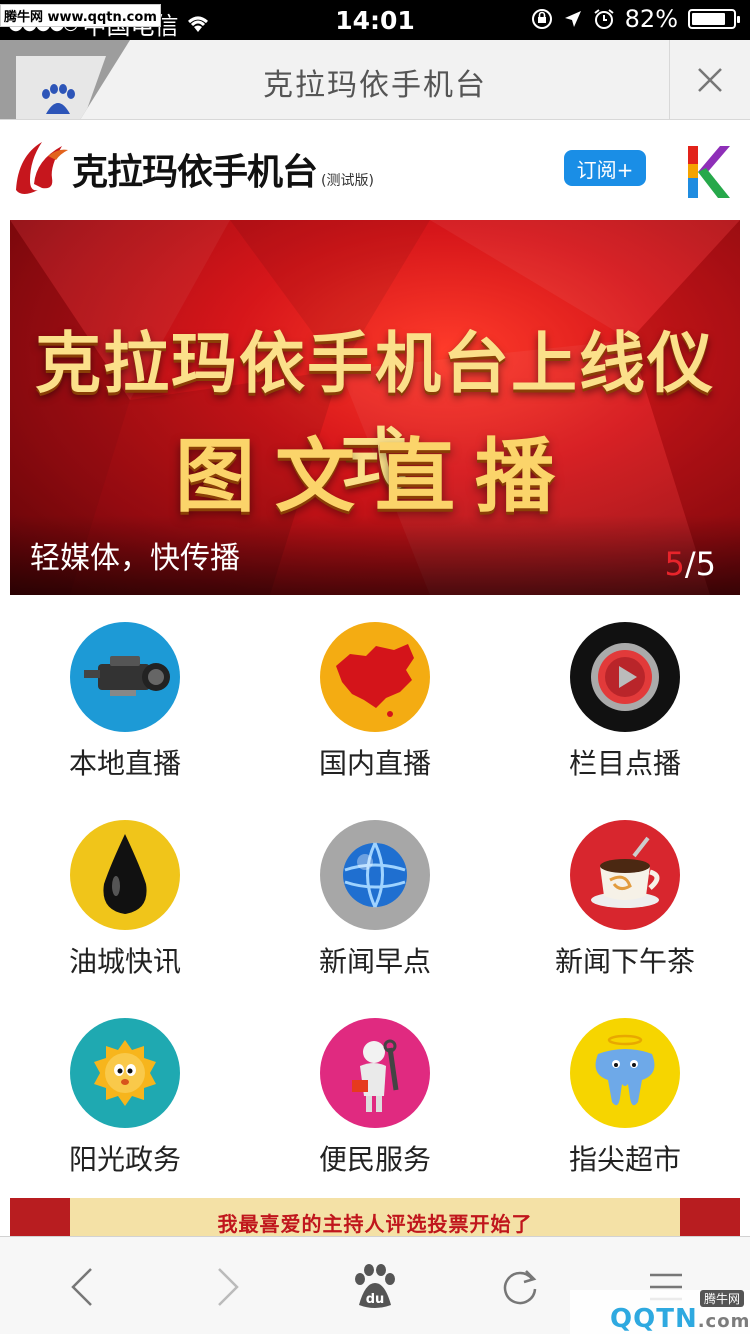 This screenshot has height=1334, width=750. What do you see at coordinates (708, 172) in the screenshot?
I see `k-brand-logo-icon` at bounding box center [708, 172].